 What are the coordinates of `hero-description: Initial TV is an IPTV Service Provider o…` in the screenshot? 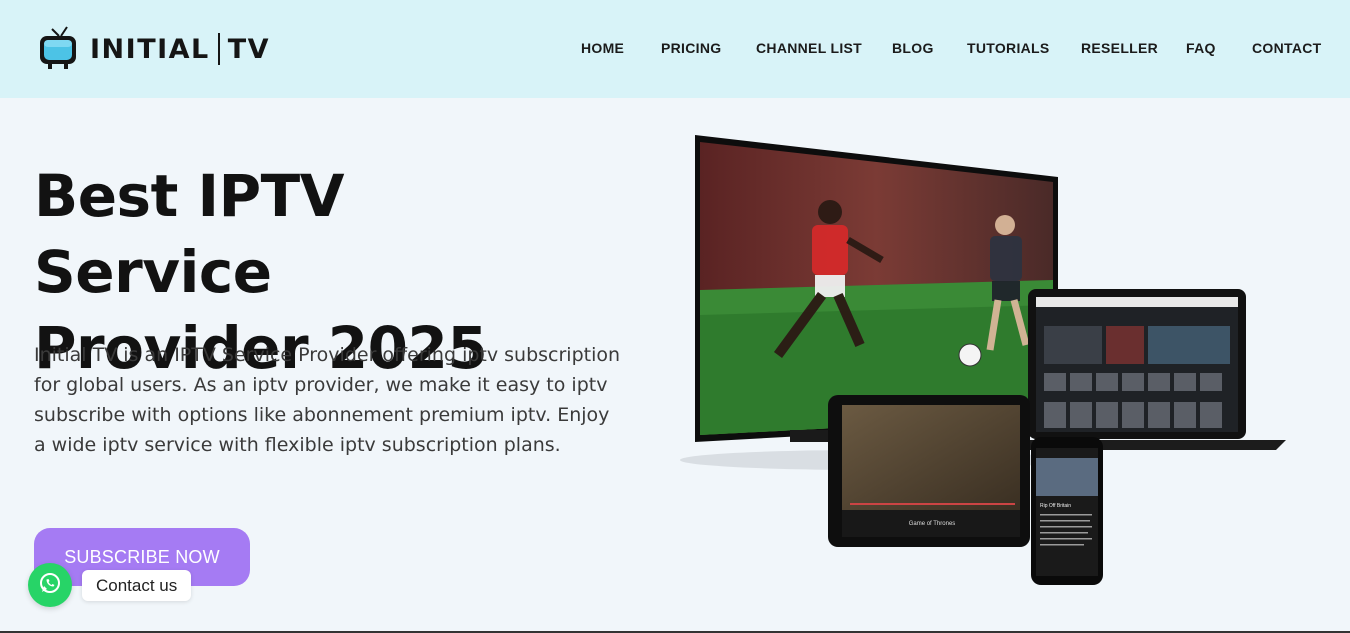 It's located at (327, 400).